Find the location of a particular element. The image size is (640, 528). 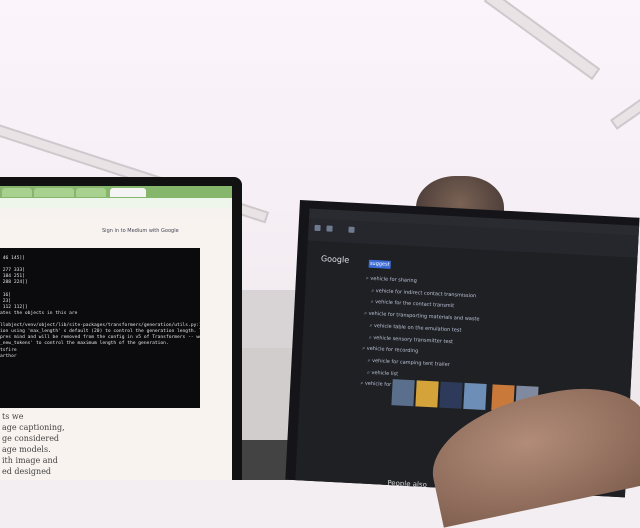

people-also-heading: People also is located at coordinates (407, 484).